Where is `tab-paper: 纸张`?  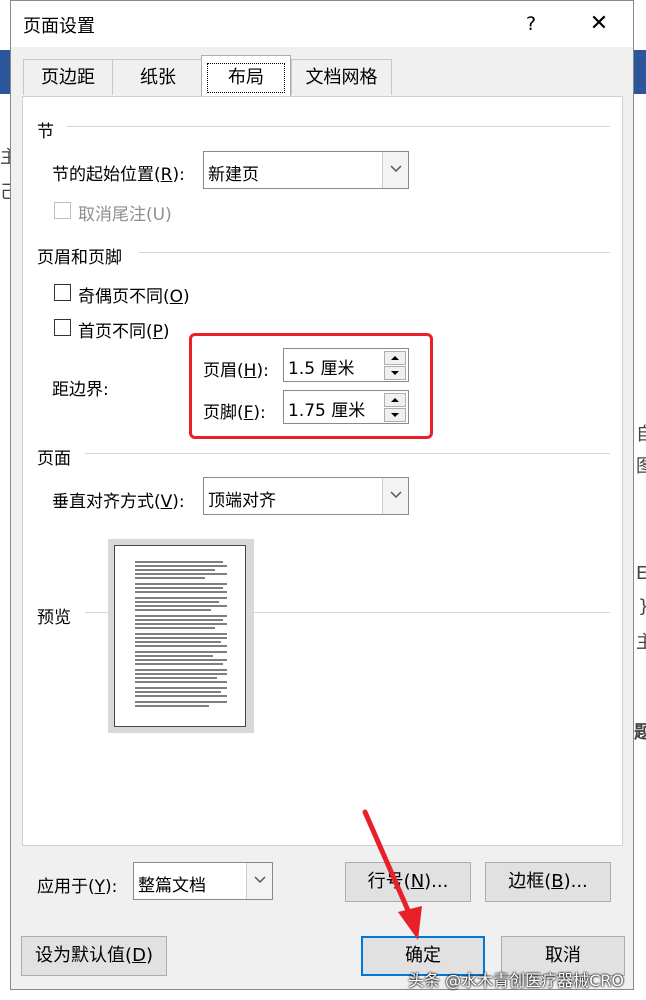
tab-paper: 纸张 is located at coordinates (158, 77).